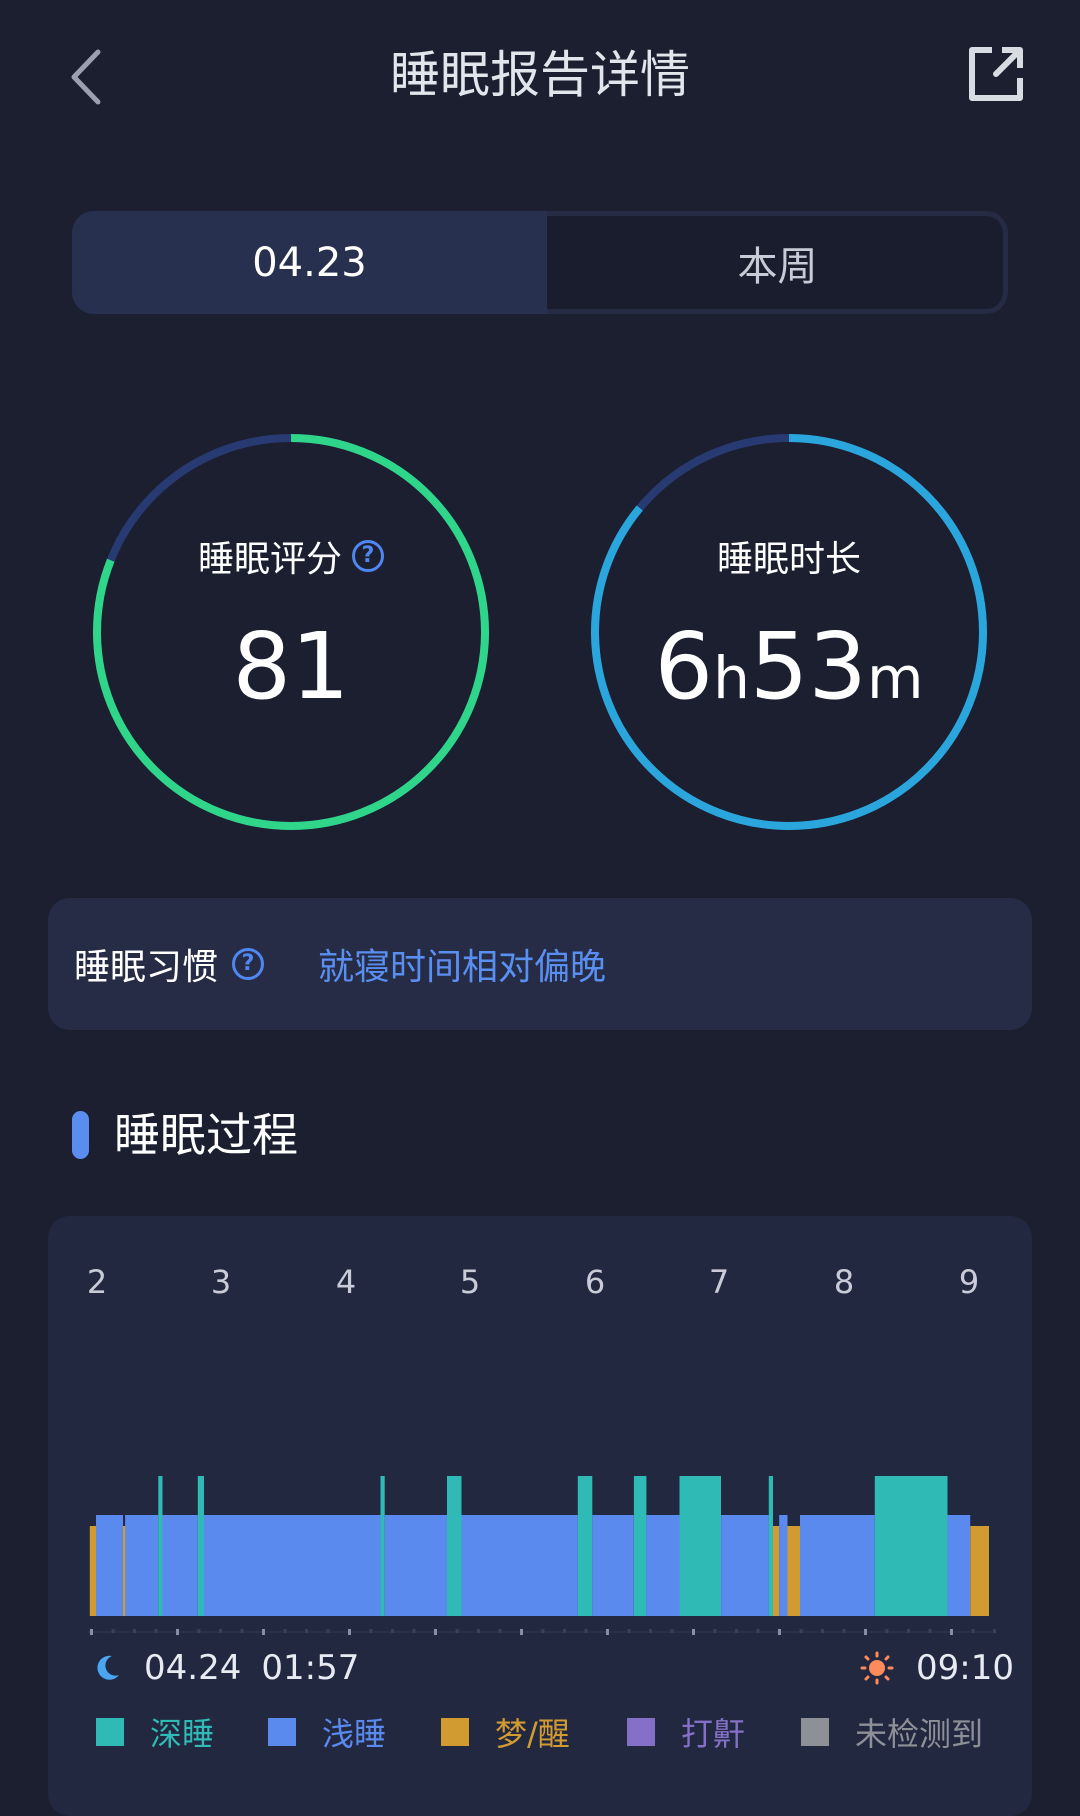 This screenshot has height=1816, width=1080. What do you see at coordinates (108, 1667) in the screenshot?
I see `moon-icon` at bounding box center [108, 1667].